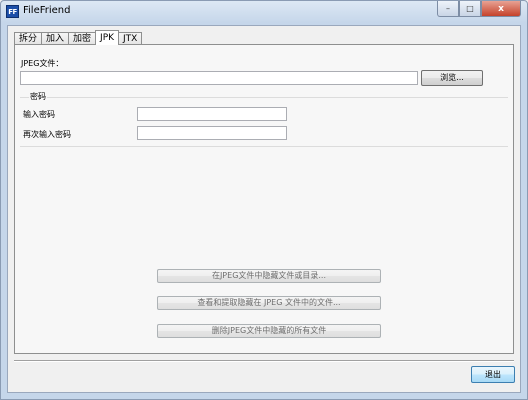  What do you see at coordinates (212, 114) in the screenshot?
I see `password-input` at bounding box center [212, 114].